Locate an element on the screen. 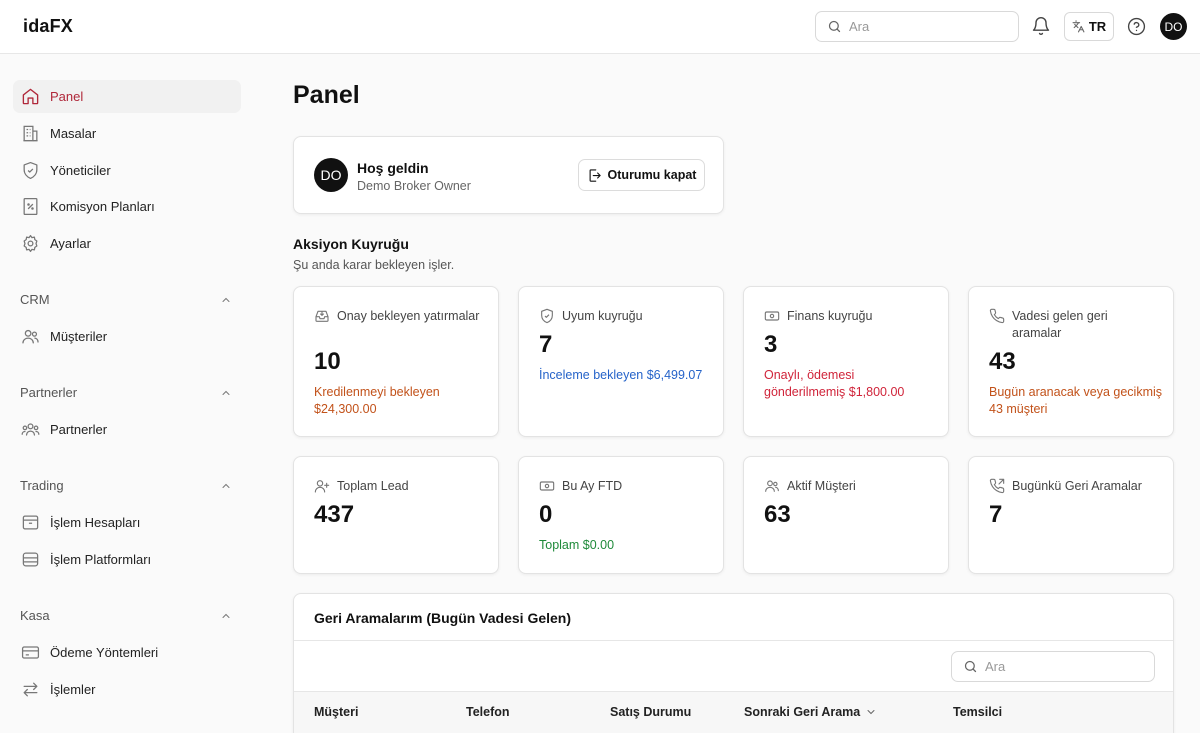 The width and height of the screenshot is (1200, 733). brand-logo: idaFX is located at coordinates (48, 26).